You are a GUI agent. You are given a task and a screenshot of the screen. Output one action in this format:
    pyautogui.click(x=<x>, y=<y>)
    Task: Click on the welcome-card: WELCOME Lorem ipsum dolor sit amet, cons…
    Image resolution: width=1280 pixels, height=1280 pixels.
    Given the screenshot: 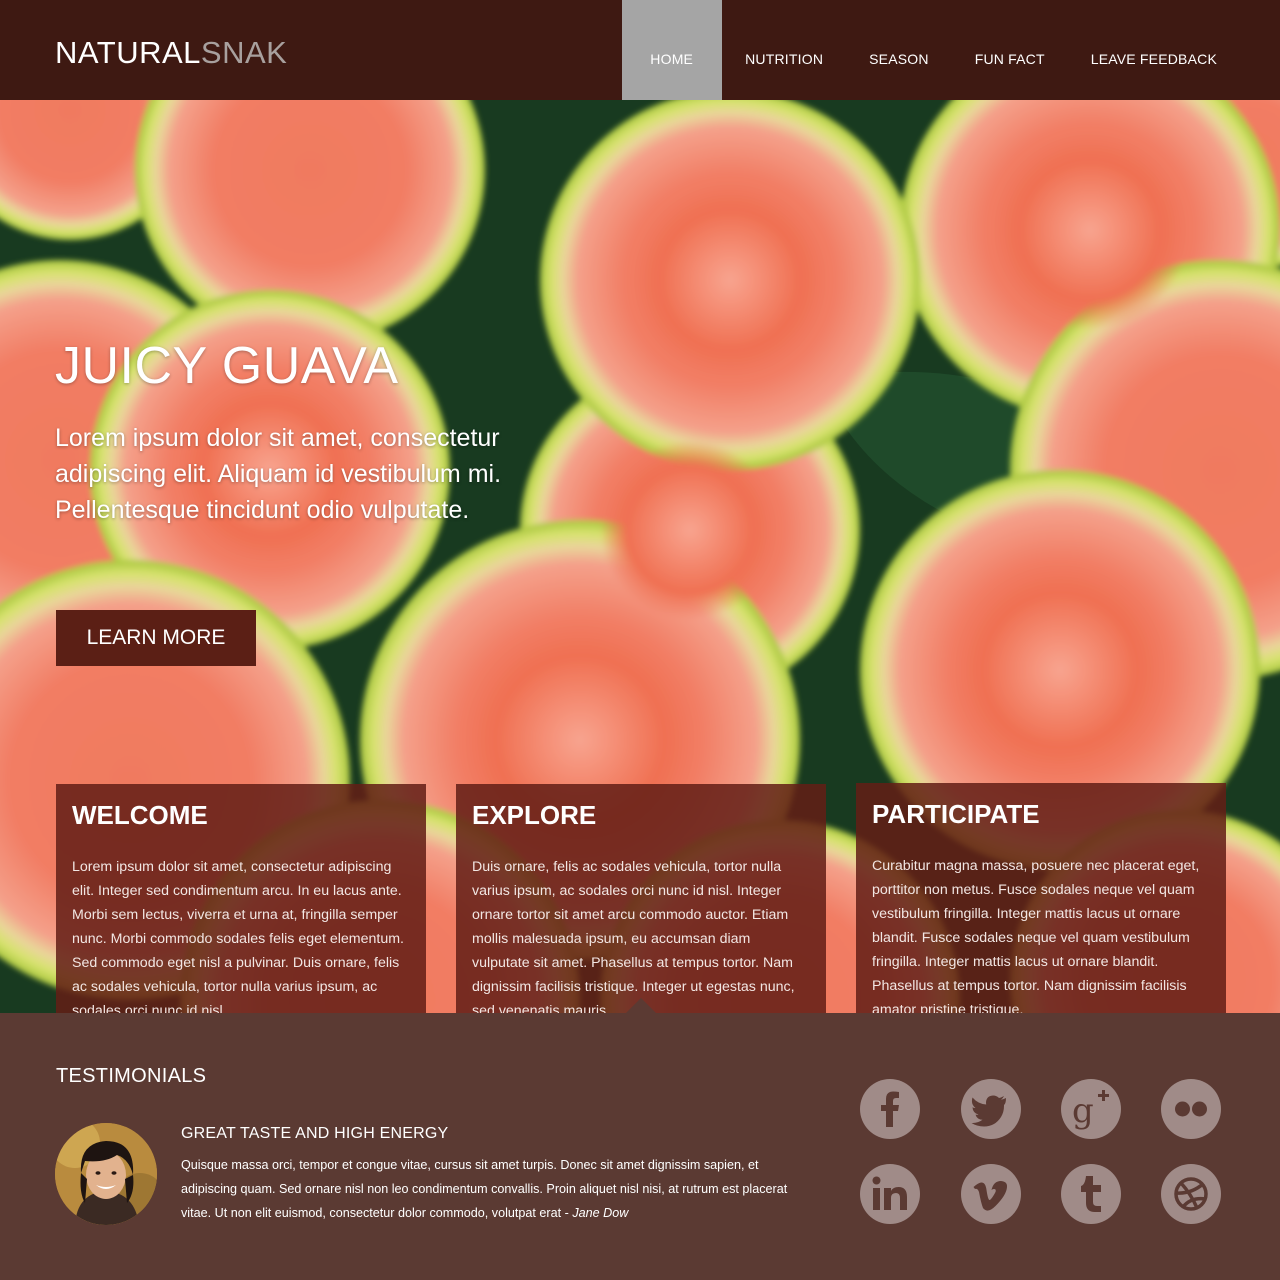 What is the action you would take?
    pyautogui.click(x=241, y=898)
    